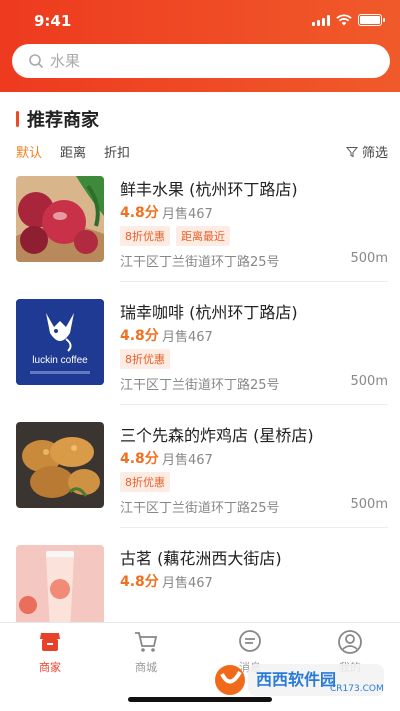 Image resolution: width=400 pixels, height=711 pixels. Describe the element at coordinates (203, 236) in the screenshot. I see `nearest-tag: 距离最近` at that location.